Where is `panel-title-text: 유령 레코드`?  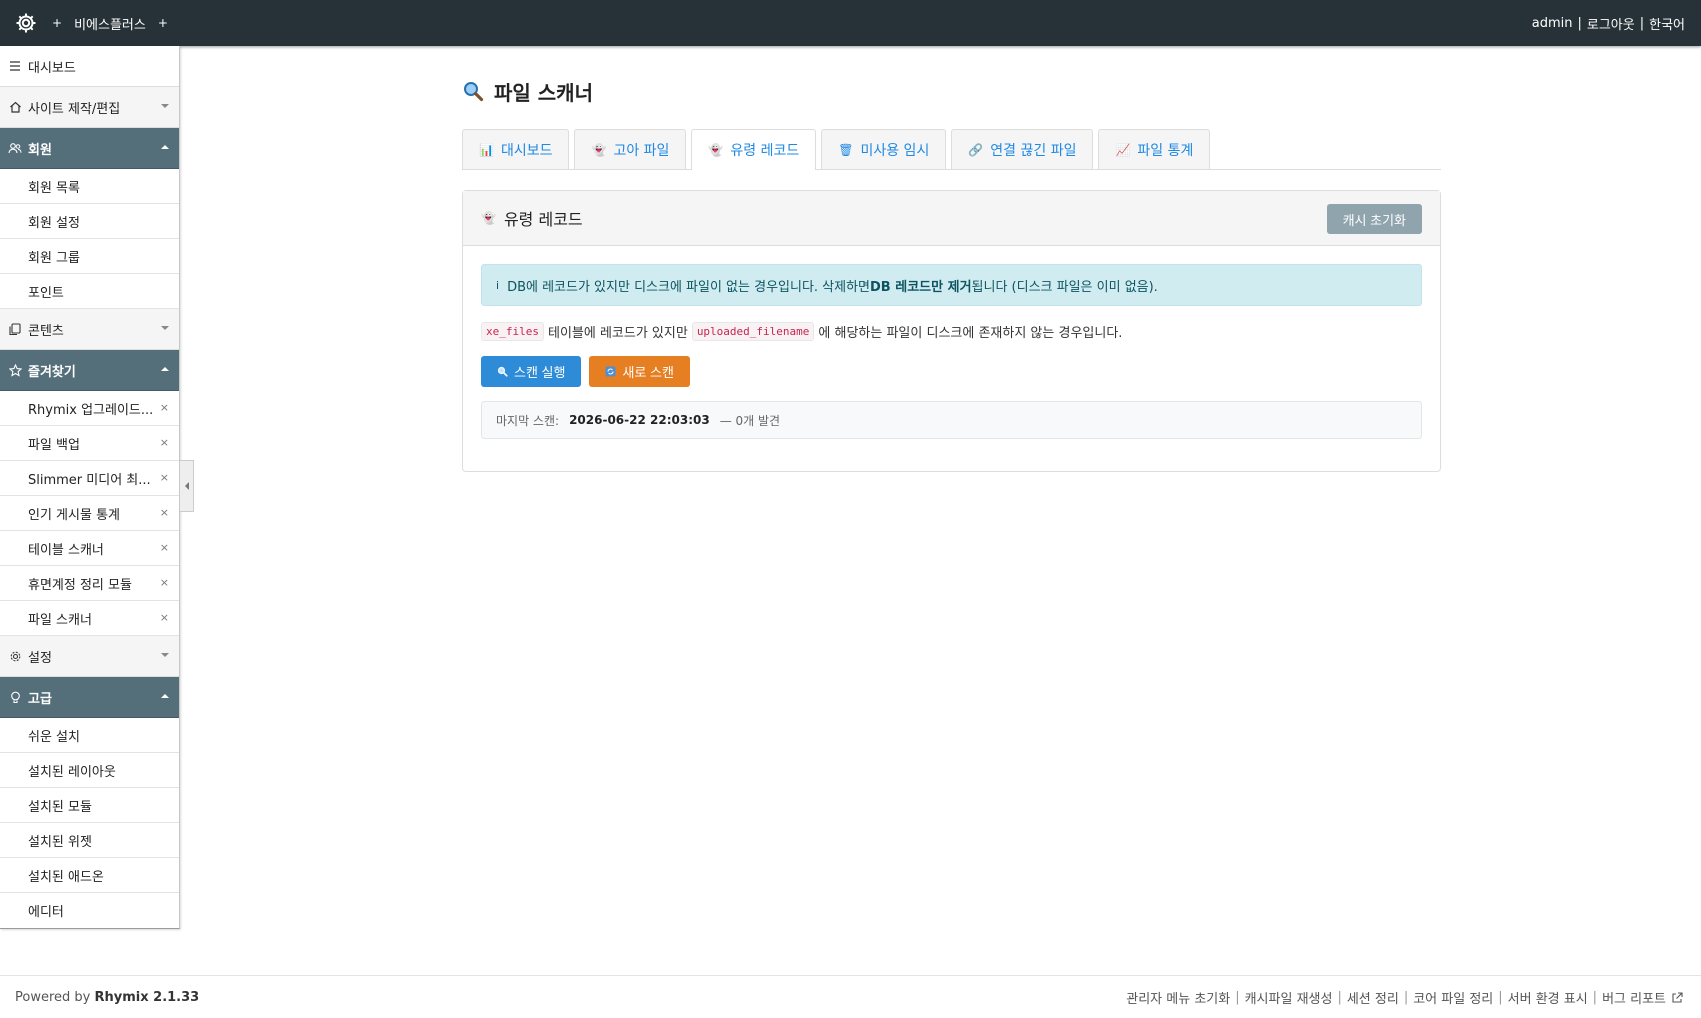 panel-title-text: 유령 레코드 is located at coordinates (543, 219).